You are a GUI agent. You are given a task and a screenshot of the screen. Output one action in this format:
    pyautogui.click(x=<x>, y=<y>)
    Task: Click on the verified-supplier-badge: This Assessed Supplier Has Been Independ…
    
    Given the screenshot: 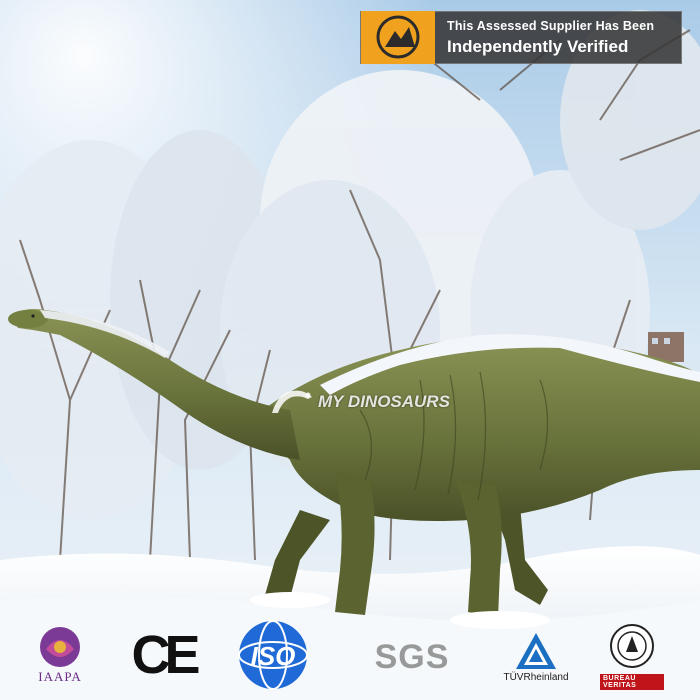 What is the action you would take?
    pyautogui.click(x=521, y=37)
    